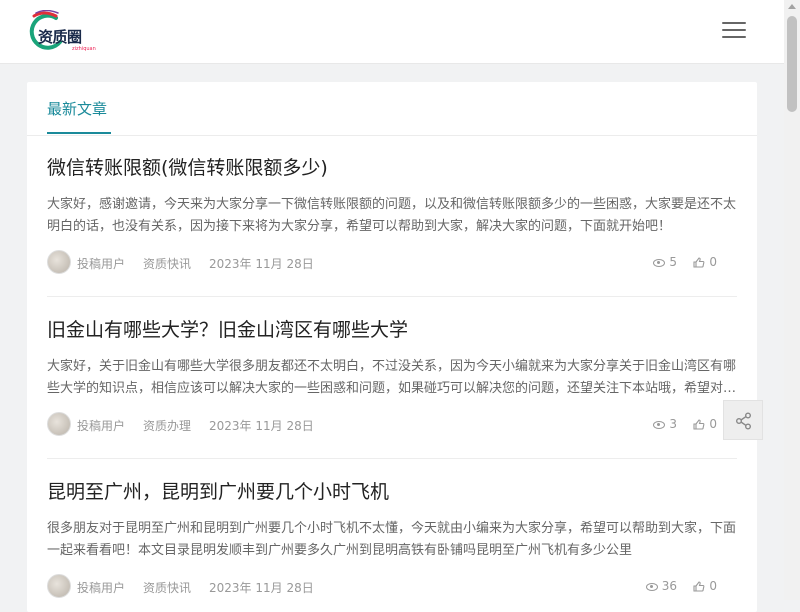 Image resolution: width=800 pixels, height=612 pixels. I want to click on section-title: 最新文章, so click(77, 108).